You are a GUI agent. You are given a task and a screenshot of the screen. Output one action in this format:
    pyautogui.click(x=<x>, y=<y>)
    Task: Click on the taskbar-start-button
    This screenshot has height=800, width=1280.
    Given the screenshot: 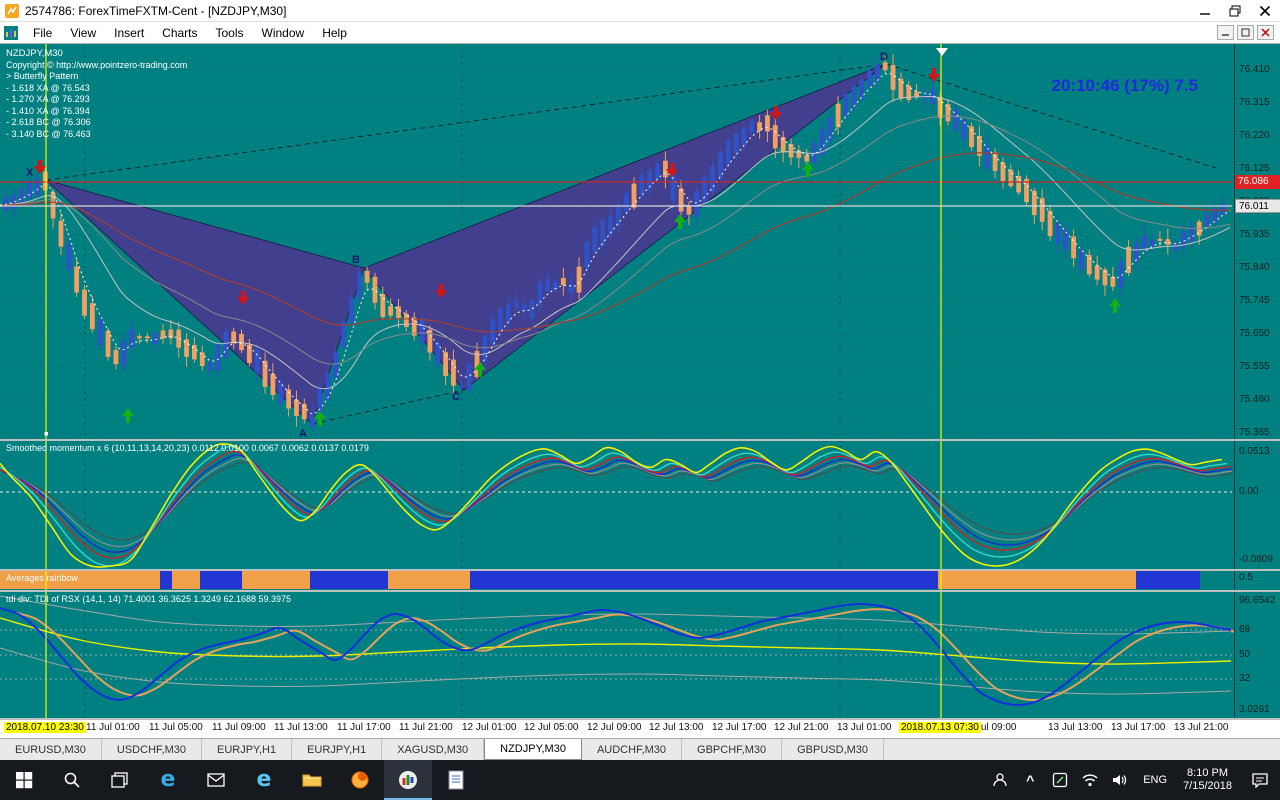 What is the action you would take?
    pyautogui.click(x=24, y=780)
    